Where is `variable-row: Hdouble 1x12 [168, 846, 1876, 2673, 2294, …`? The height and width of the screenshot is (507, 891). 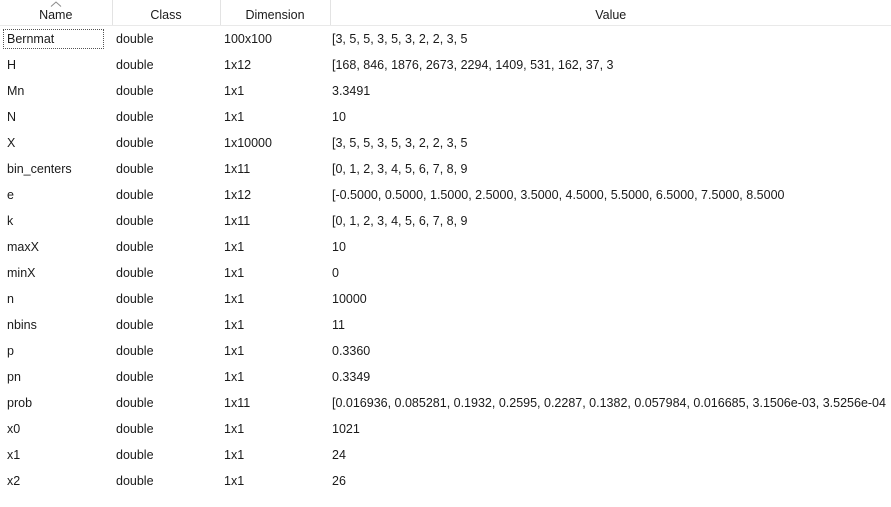 variable-row: Hdouble 1x12 [168, 846, 1876, 2673, 2294, … is located at coordinates (445, 65).